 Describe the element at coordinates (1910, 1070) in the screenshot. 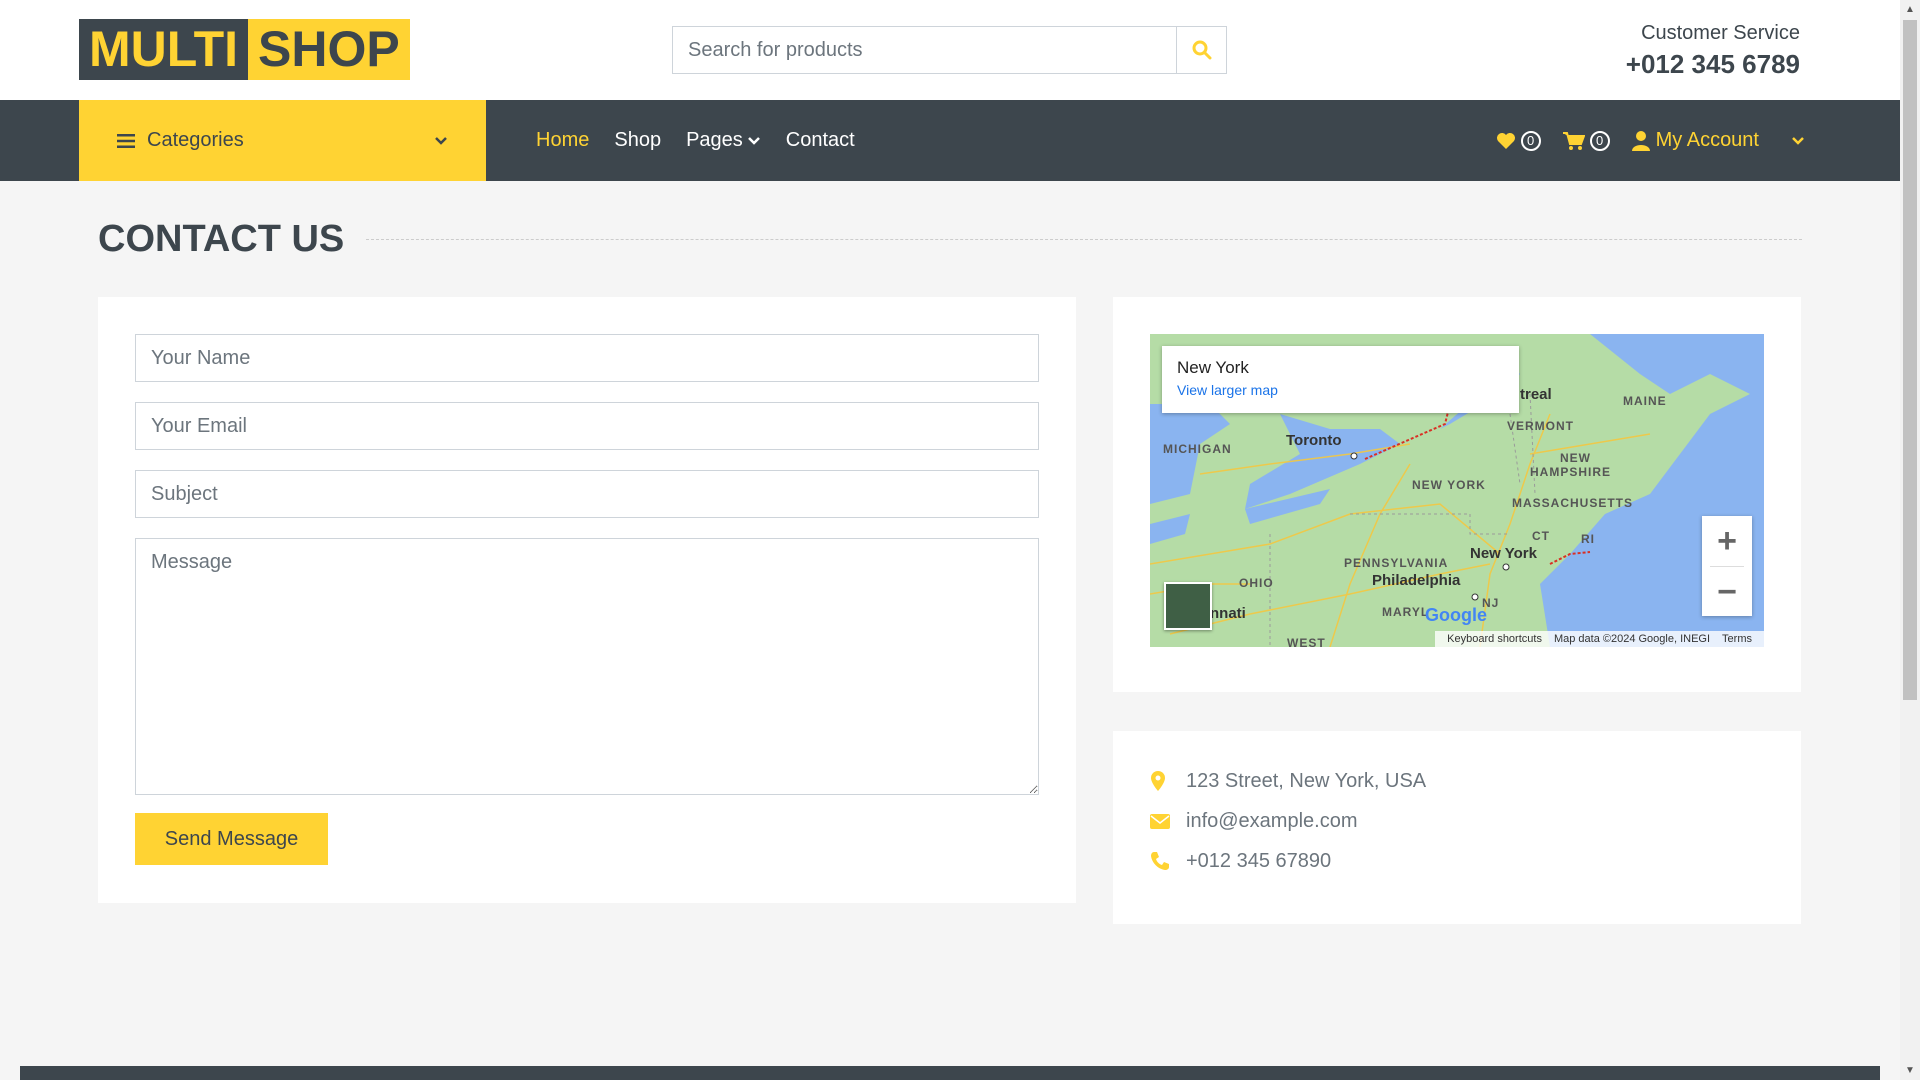

I see `scroll-down-icon: ▼` at that location.